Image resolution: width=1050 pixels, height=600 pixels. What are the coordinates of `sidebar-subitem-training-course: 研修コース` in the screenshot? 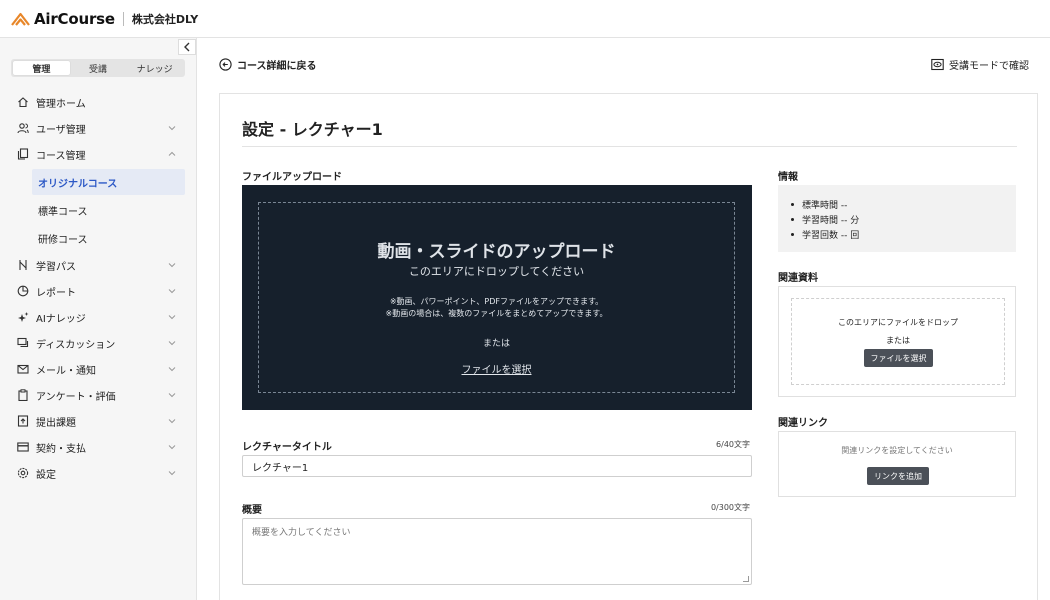 It's located at (108, 238).